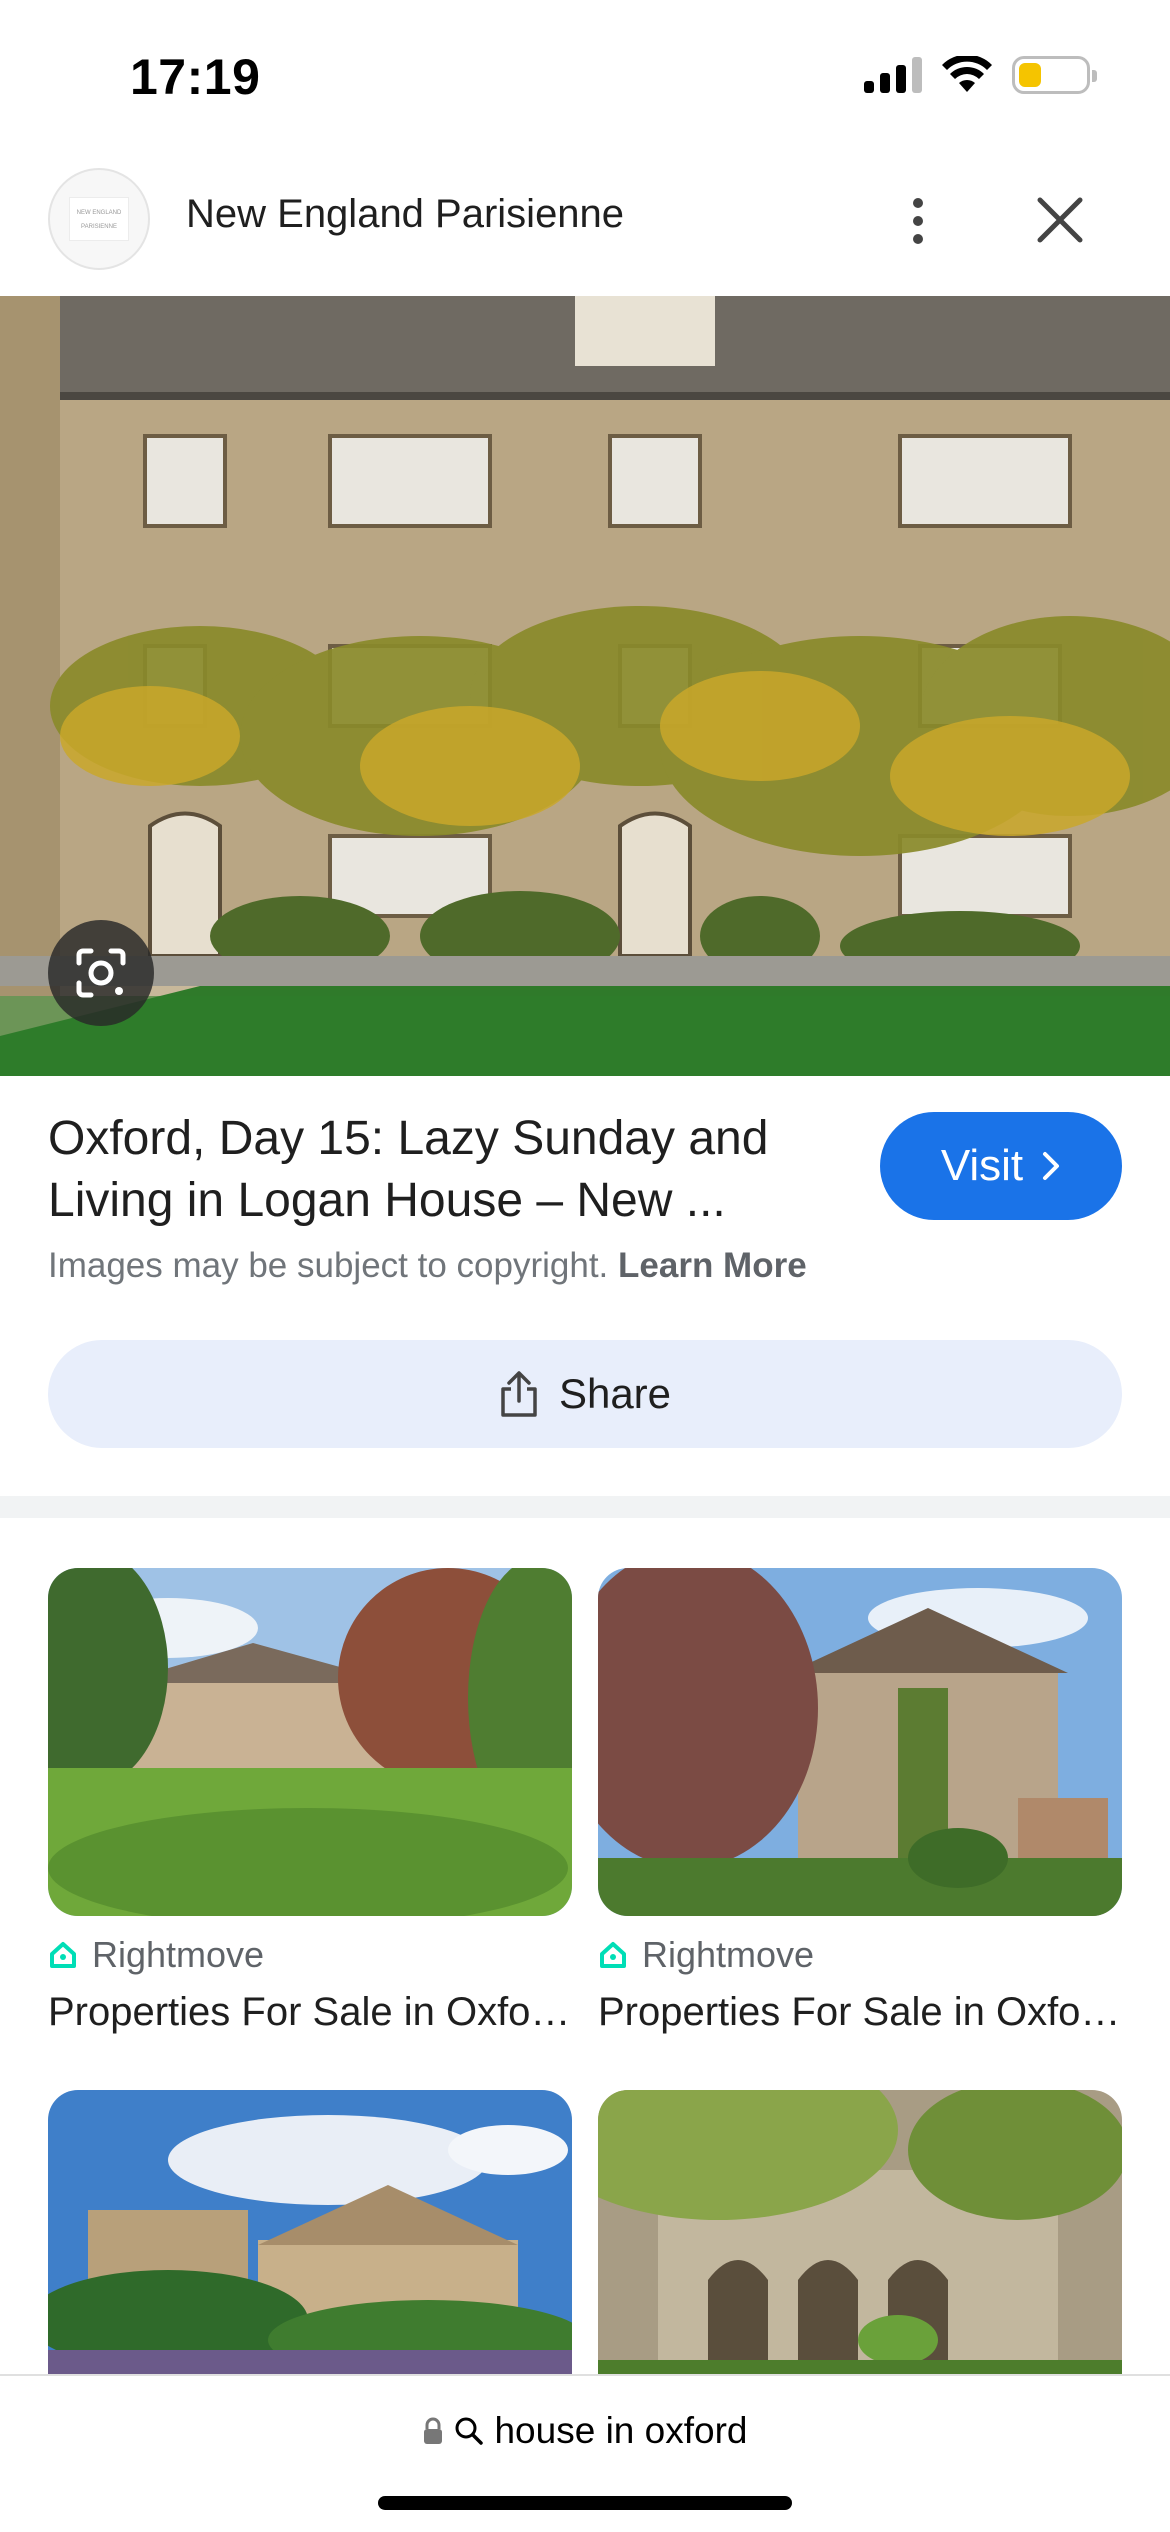 This screenshot has height=2532, width=1170. I want to click on section-divider, so click(585, 1507).